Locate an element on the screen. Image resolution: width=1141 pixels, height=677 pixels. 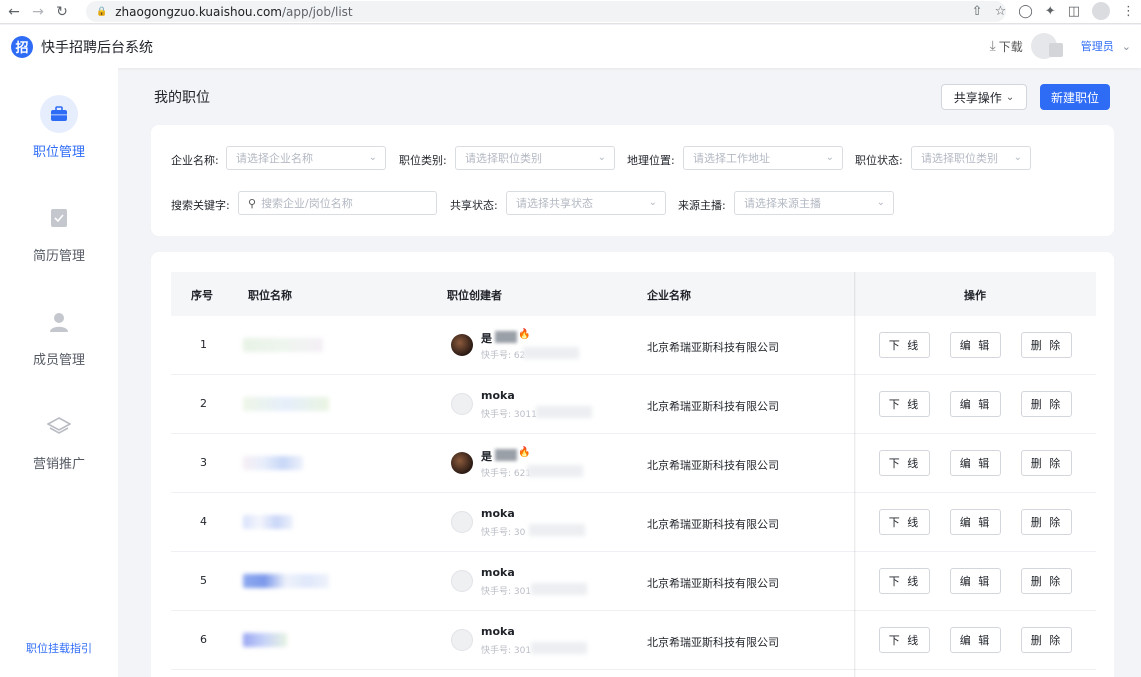
back-icon: ← is located at coordinates (14, 12).